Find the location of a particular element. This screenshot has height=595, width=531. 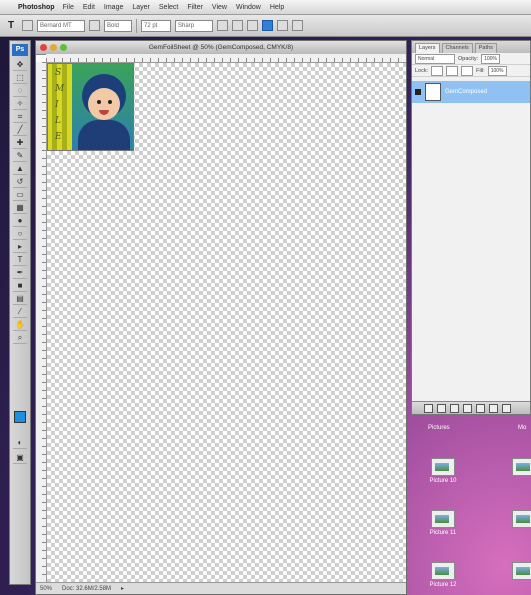

menu-filter: Filter is located at coordinates (195, 7).